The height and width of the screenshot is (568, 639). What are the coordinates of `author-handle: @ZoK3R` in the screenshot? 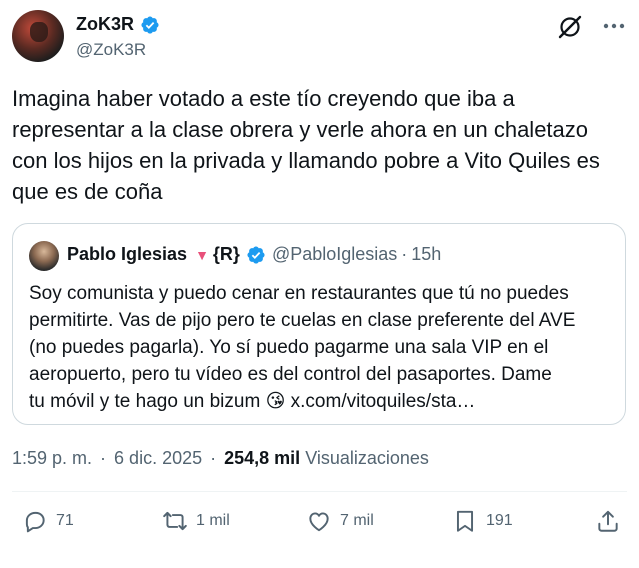 It's located at (111, 50).